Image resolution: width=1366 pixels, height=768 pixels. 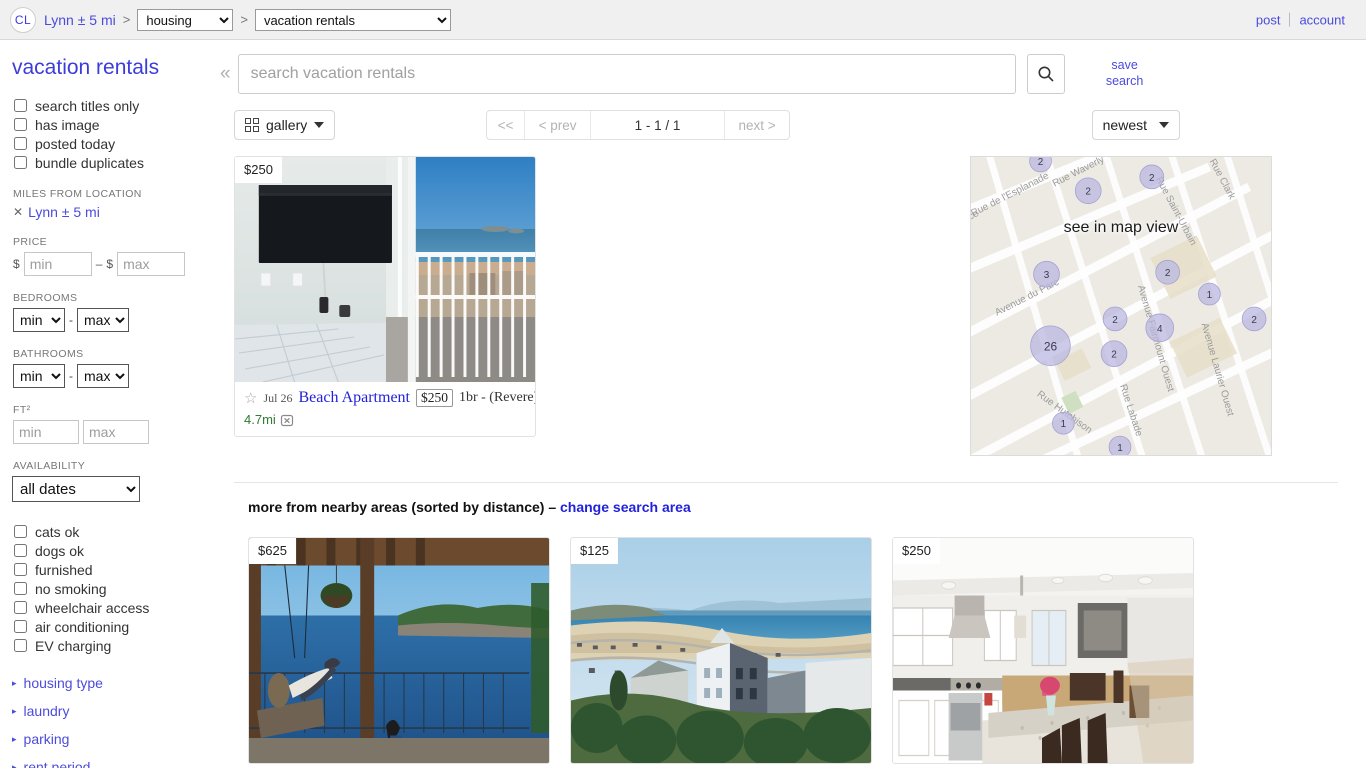 I want to click on listing-photo: $125, so click(x=721, y=650).